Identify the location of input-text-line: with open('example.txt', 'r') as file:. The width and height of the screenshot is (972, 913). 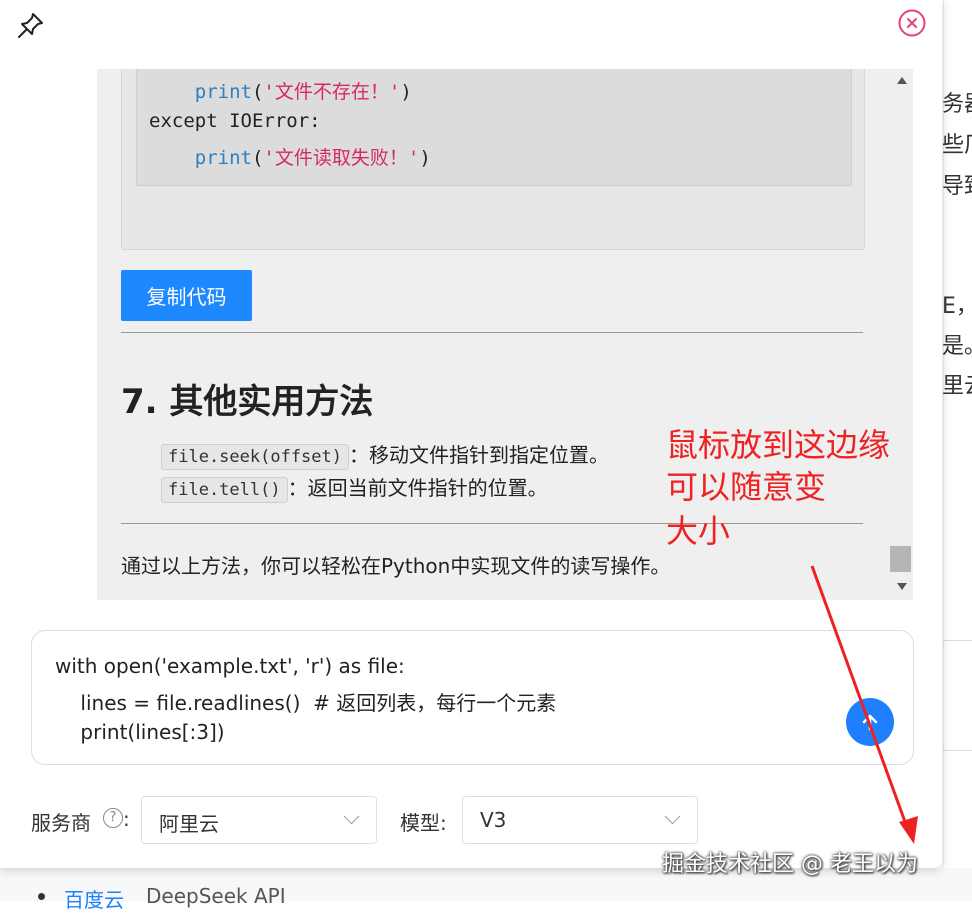
(230, 666).